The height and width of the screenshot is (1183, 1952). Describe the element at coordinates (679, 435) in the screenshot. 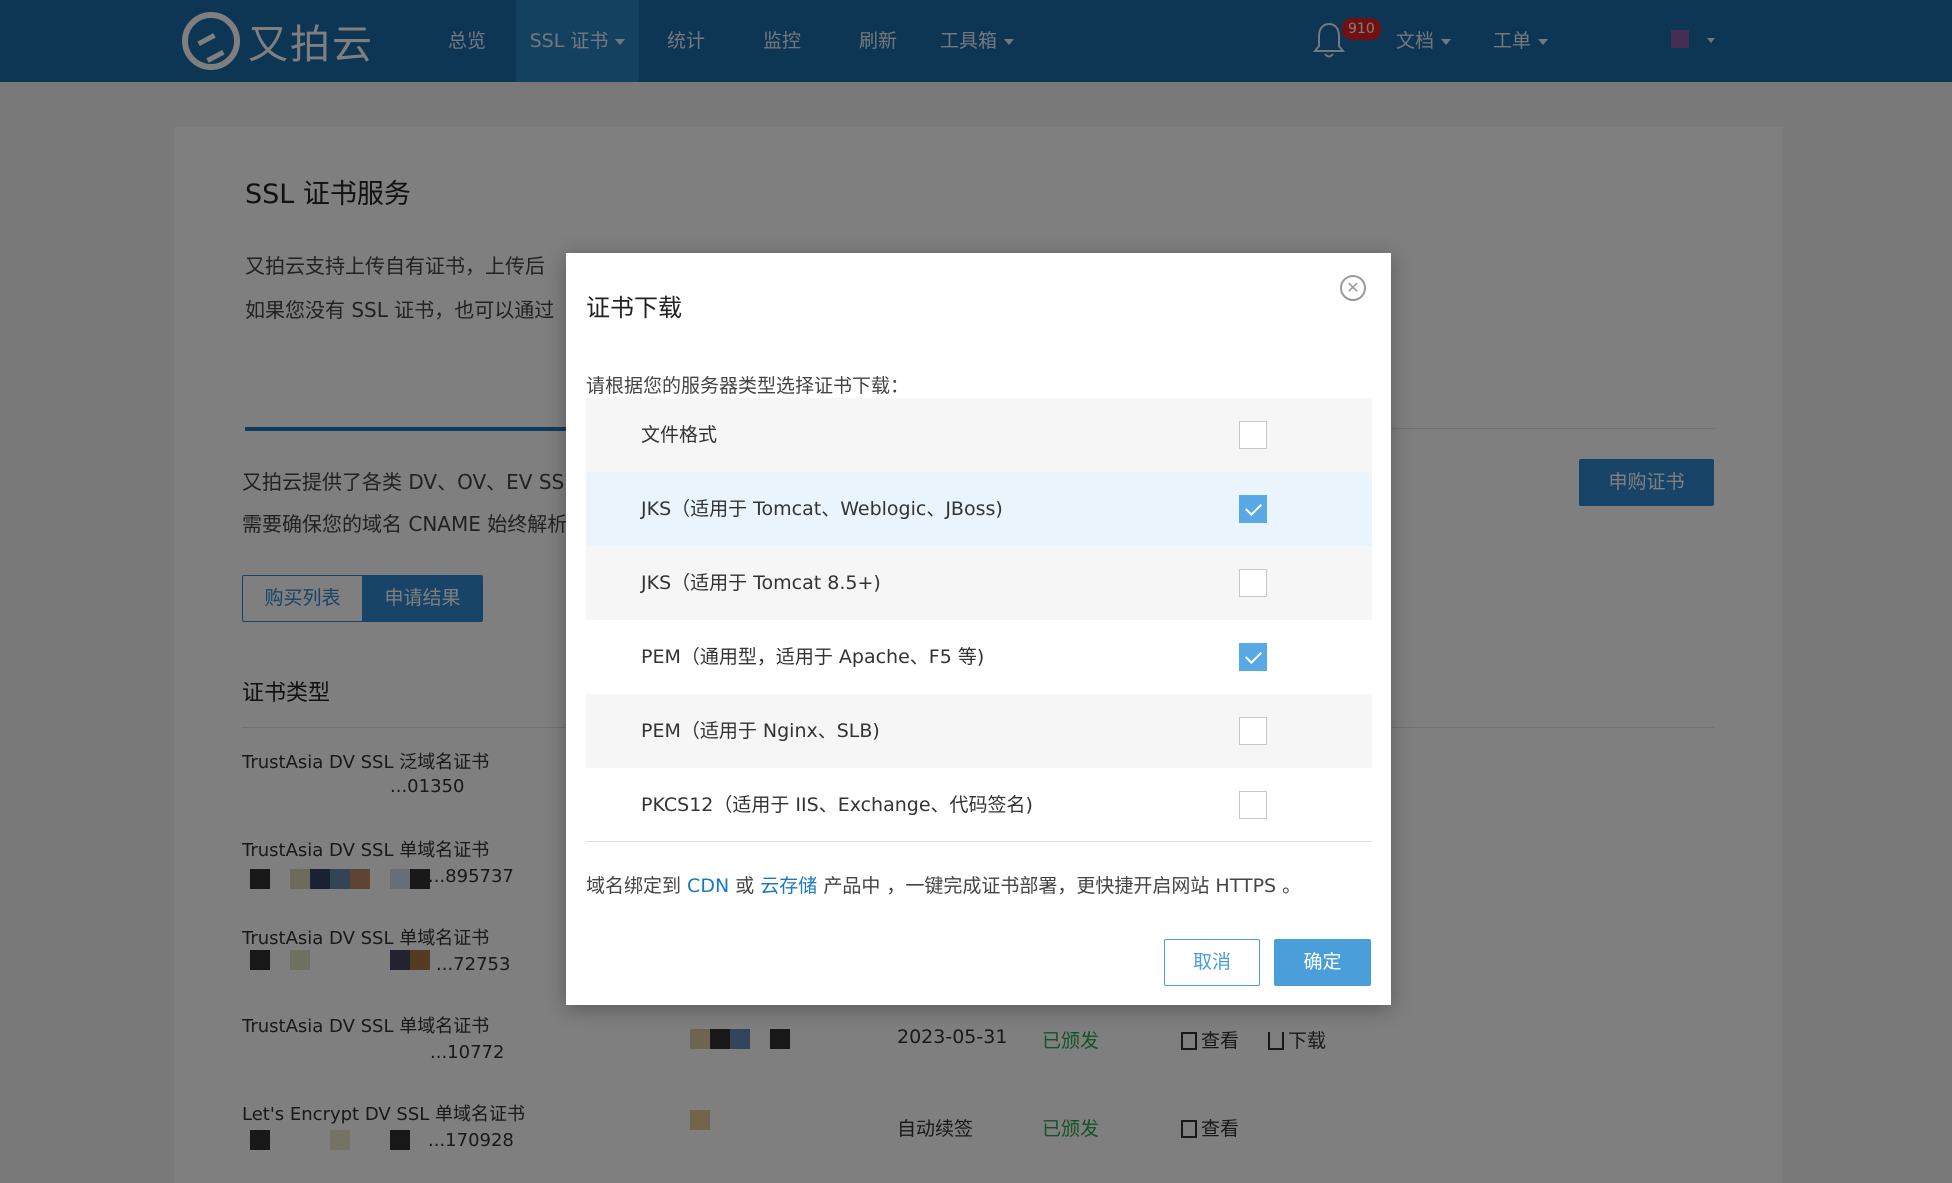

I see `option-label: 文件格式` at that location.